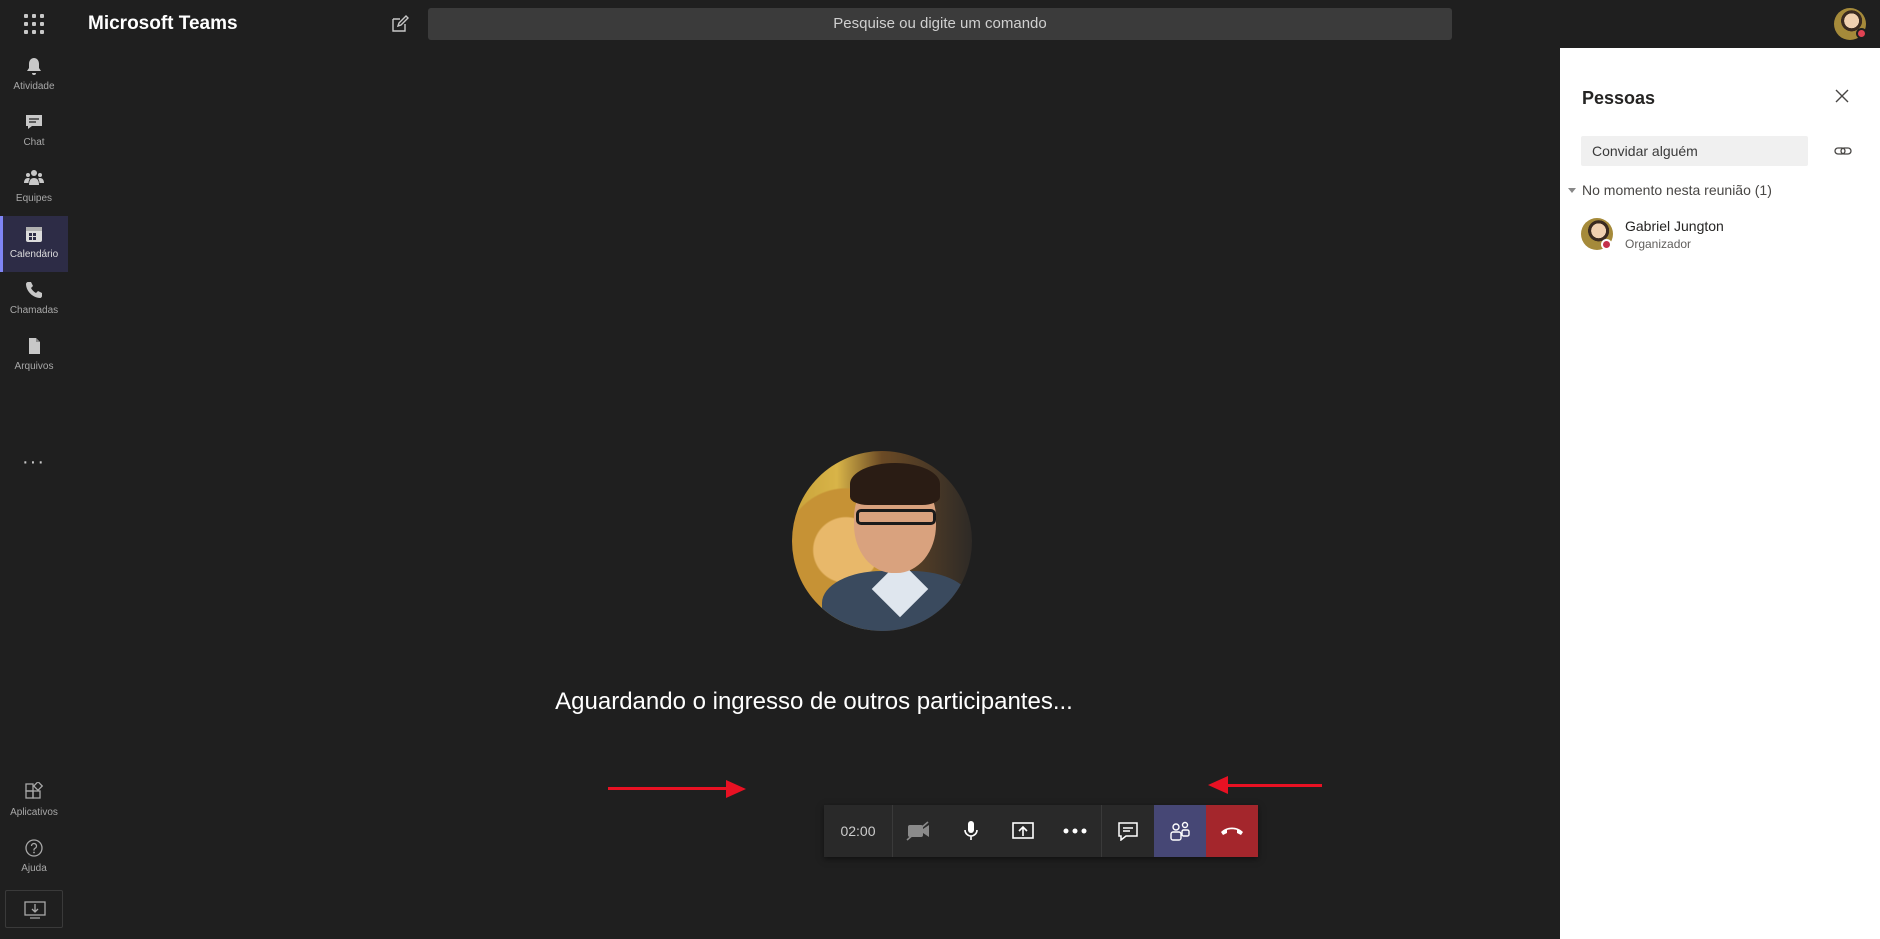 This screenshot has height=939, width=1880. I want to click on annotation-arrow-left, so click(674, 788).